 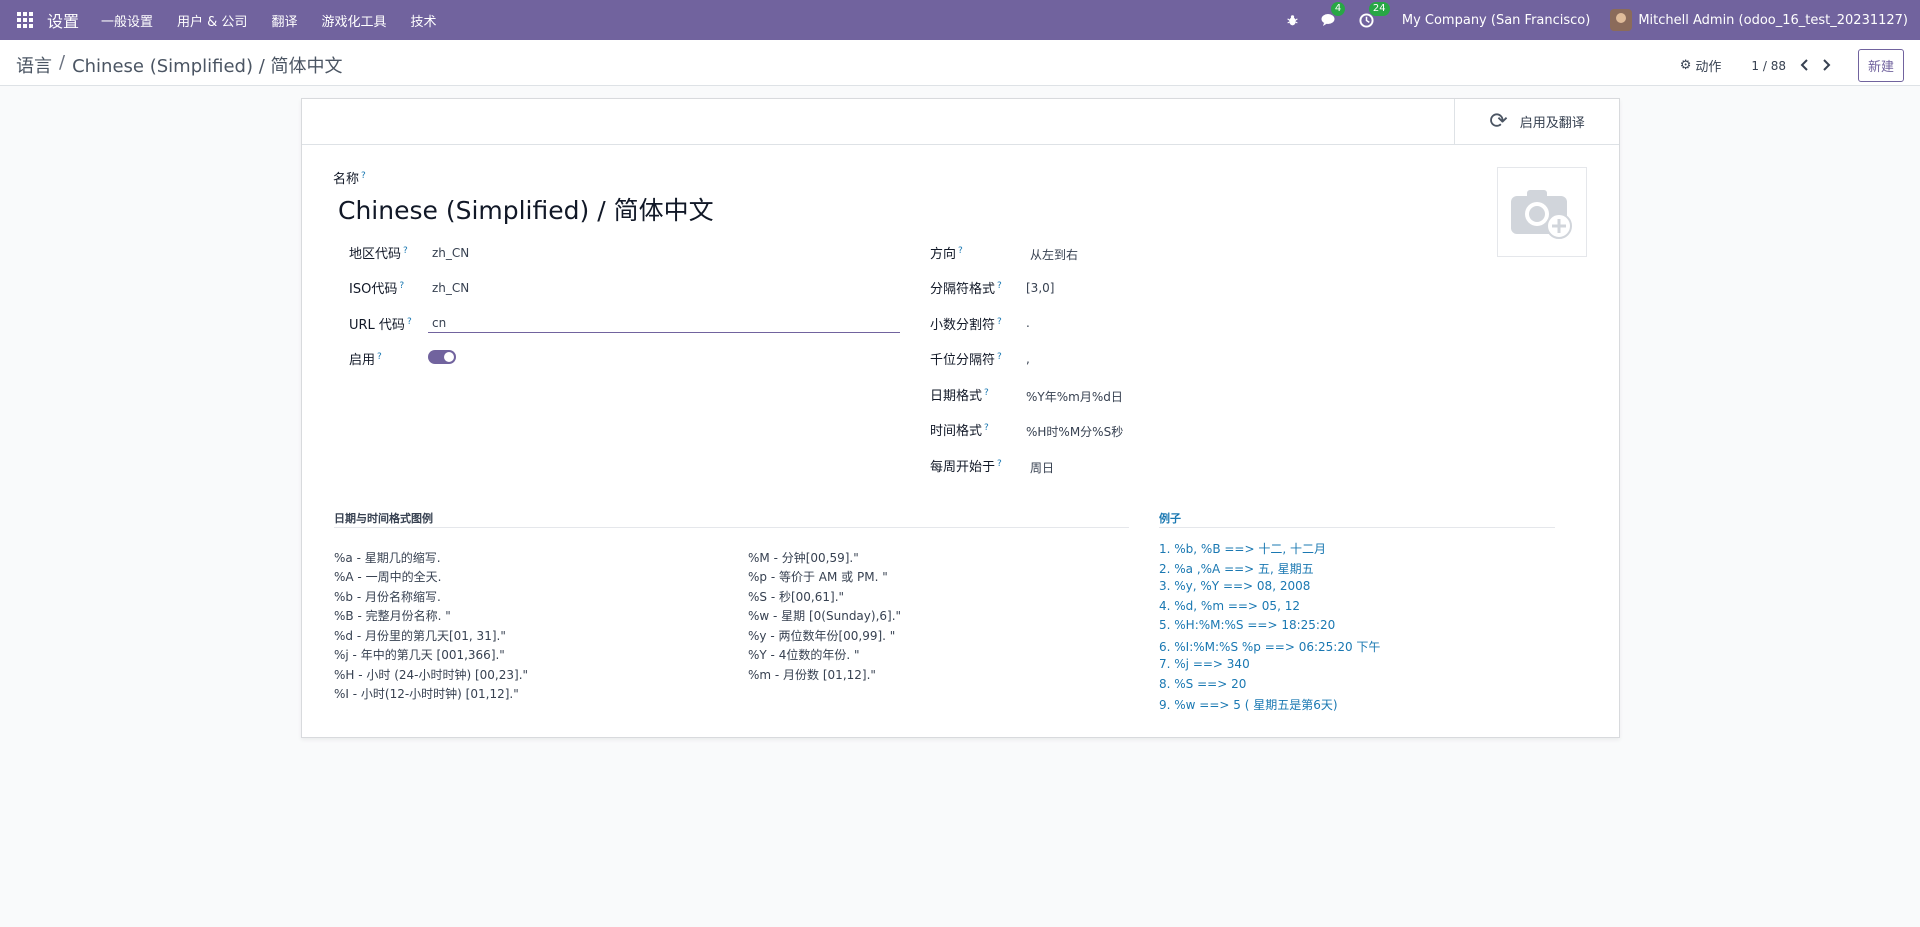 What do you see at coordinates (1235, 586) in the screenshot?
I see `example-item: 3. %y, %Y ==> 08, 2008` at bounding box center [1235, 586].